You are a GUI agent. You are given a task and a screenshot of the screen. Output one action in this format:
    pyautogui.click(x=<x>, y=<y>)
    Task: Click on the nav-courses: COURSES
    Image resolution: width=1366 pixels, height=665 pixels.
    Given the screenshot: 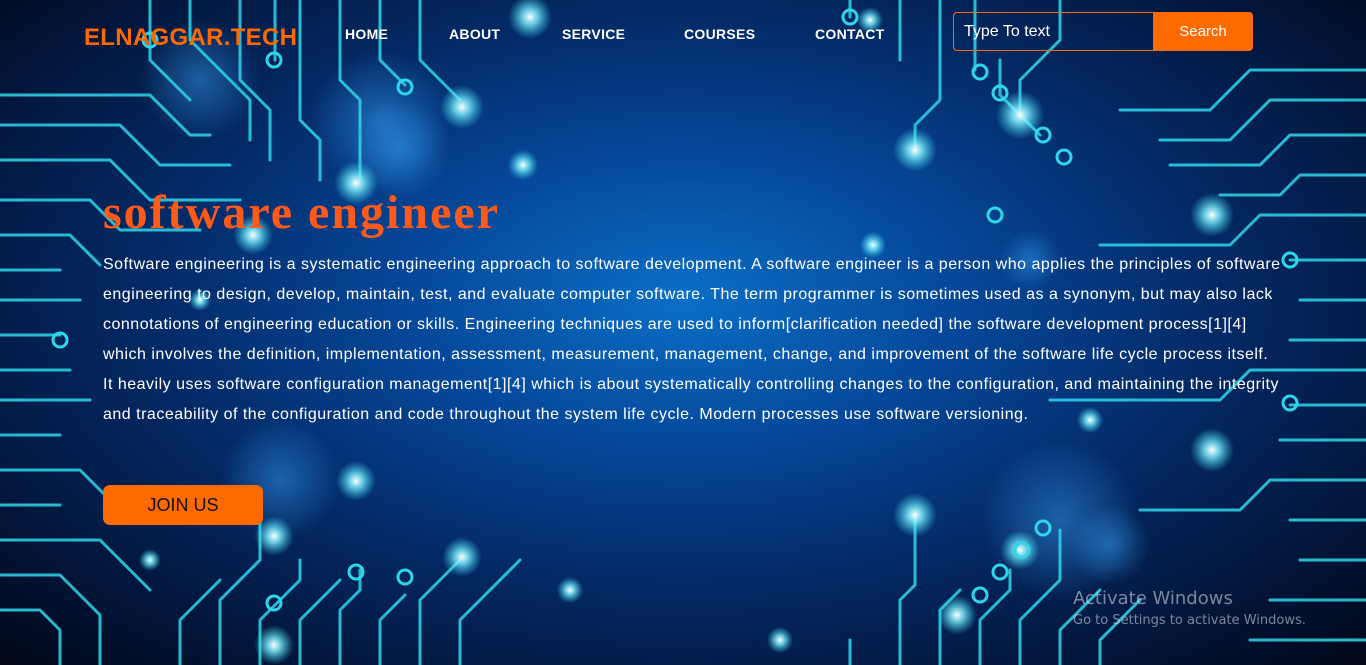 What is the action you would take?
    pyautogui.click(x=719, y=34)
    